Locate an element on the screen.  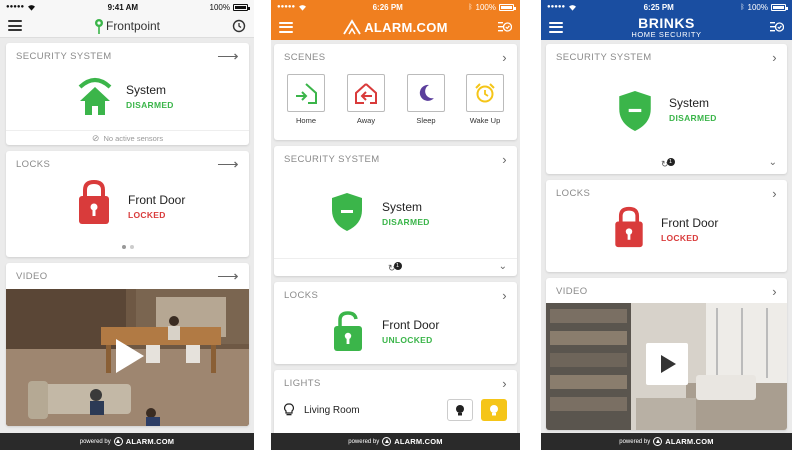
bulb-on-icon is located at coordinates (494, 410).